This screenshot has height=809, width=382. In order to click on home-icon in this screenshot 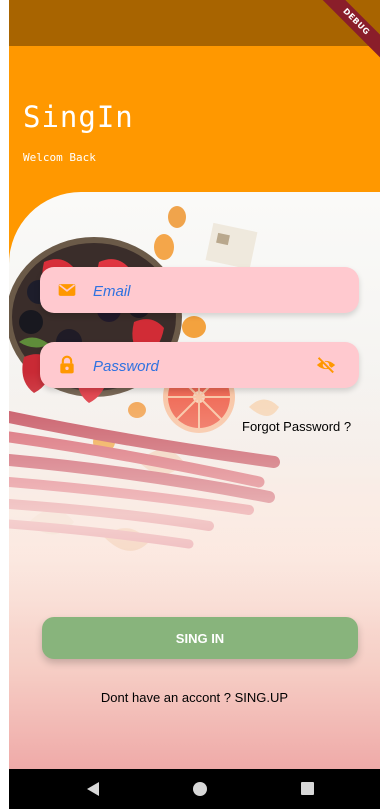, I will do `click(200, 789)`.